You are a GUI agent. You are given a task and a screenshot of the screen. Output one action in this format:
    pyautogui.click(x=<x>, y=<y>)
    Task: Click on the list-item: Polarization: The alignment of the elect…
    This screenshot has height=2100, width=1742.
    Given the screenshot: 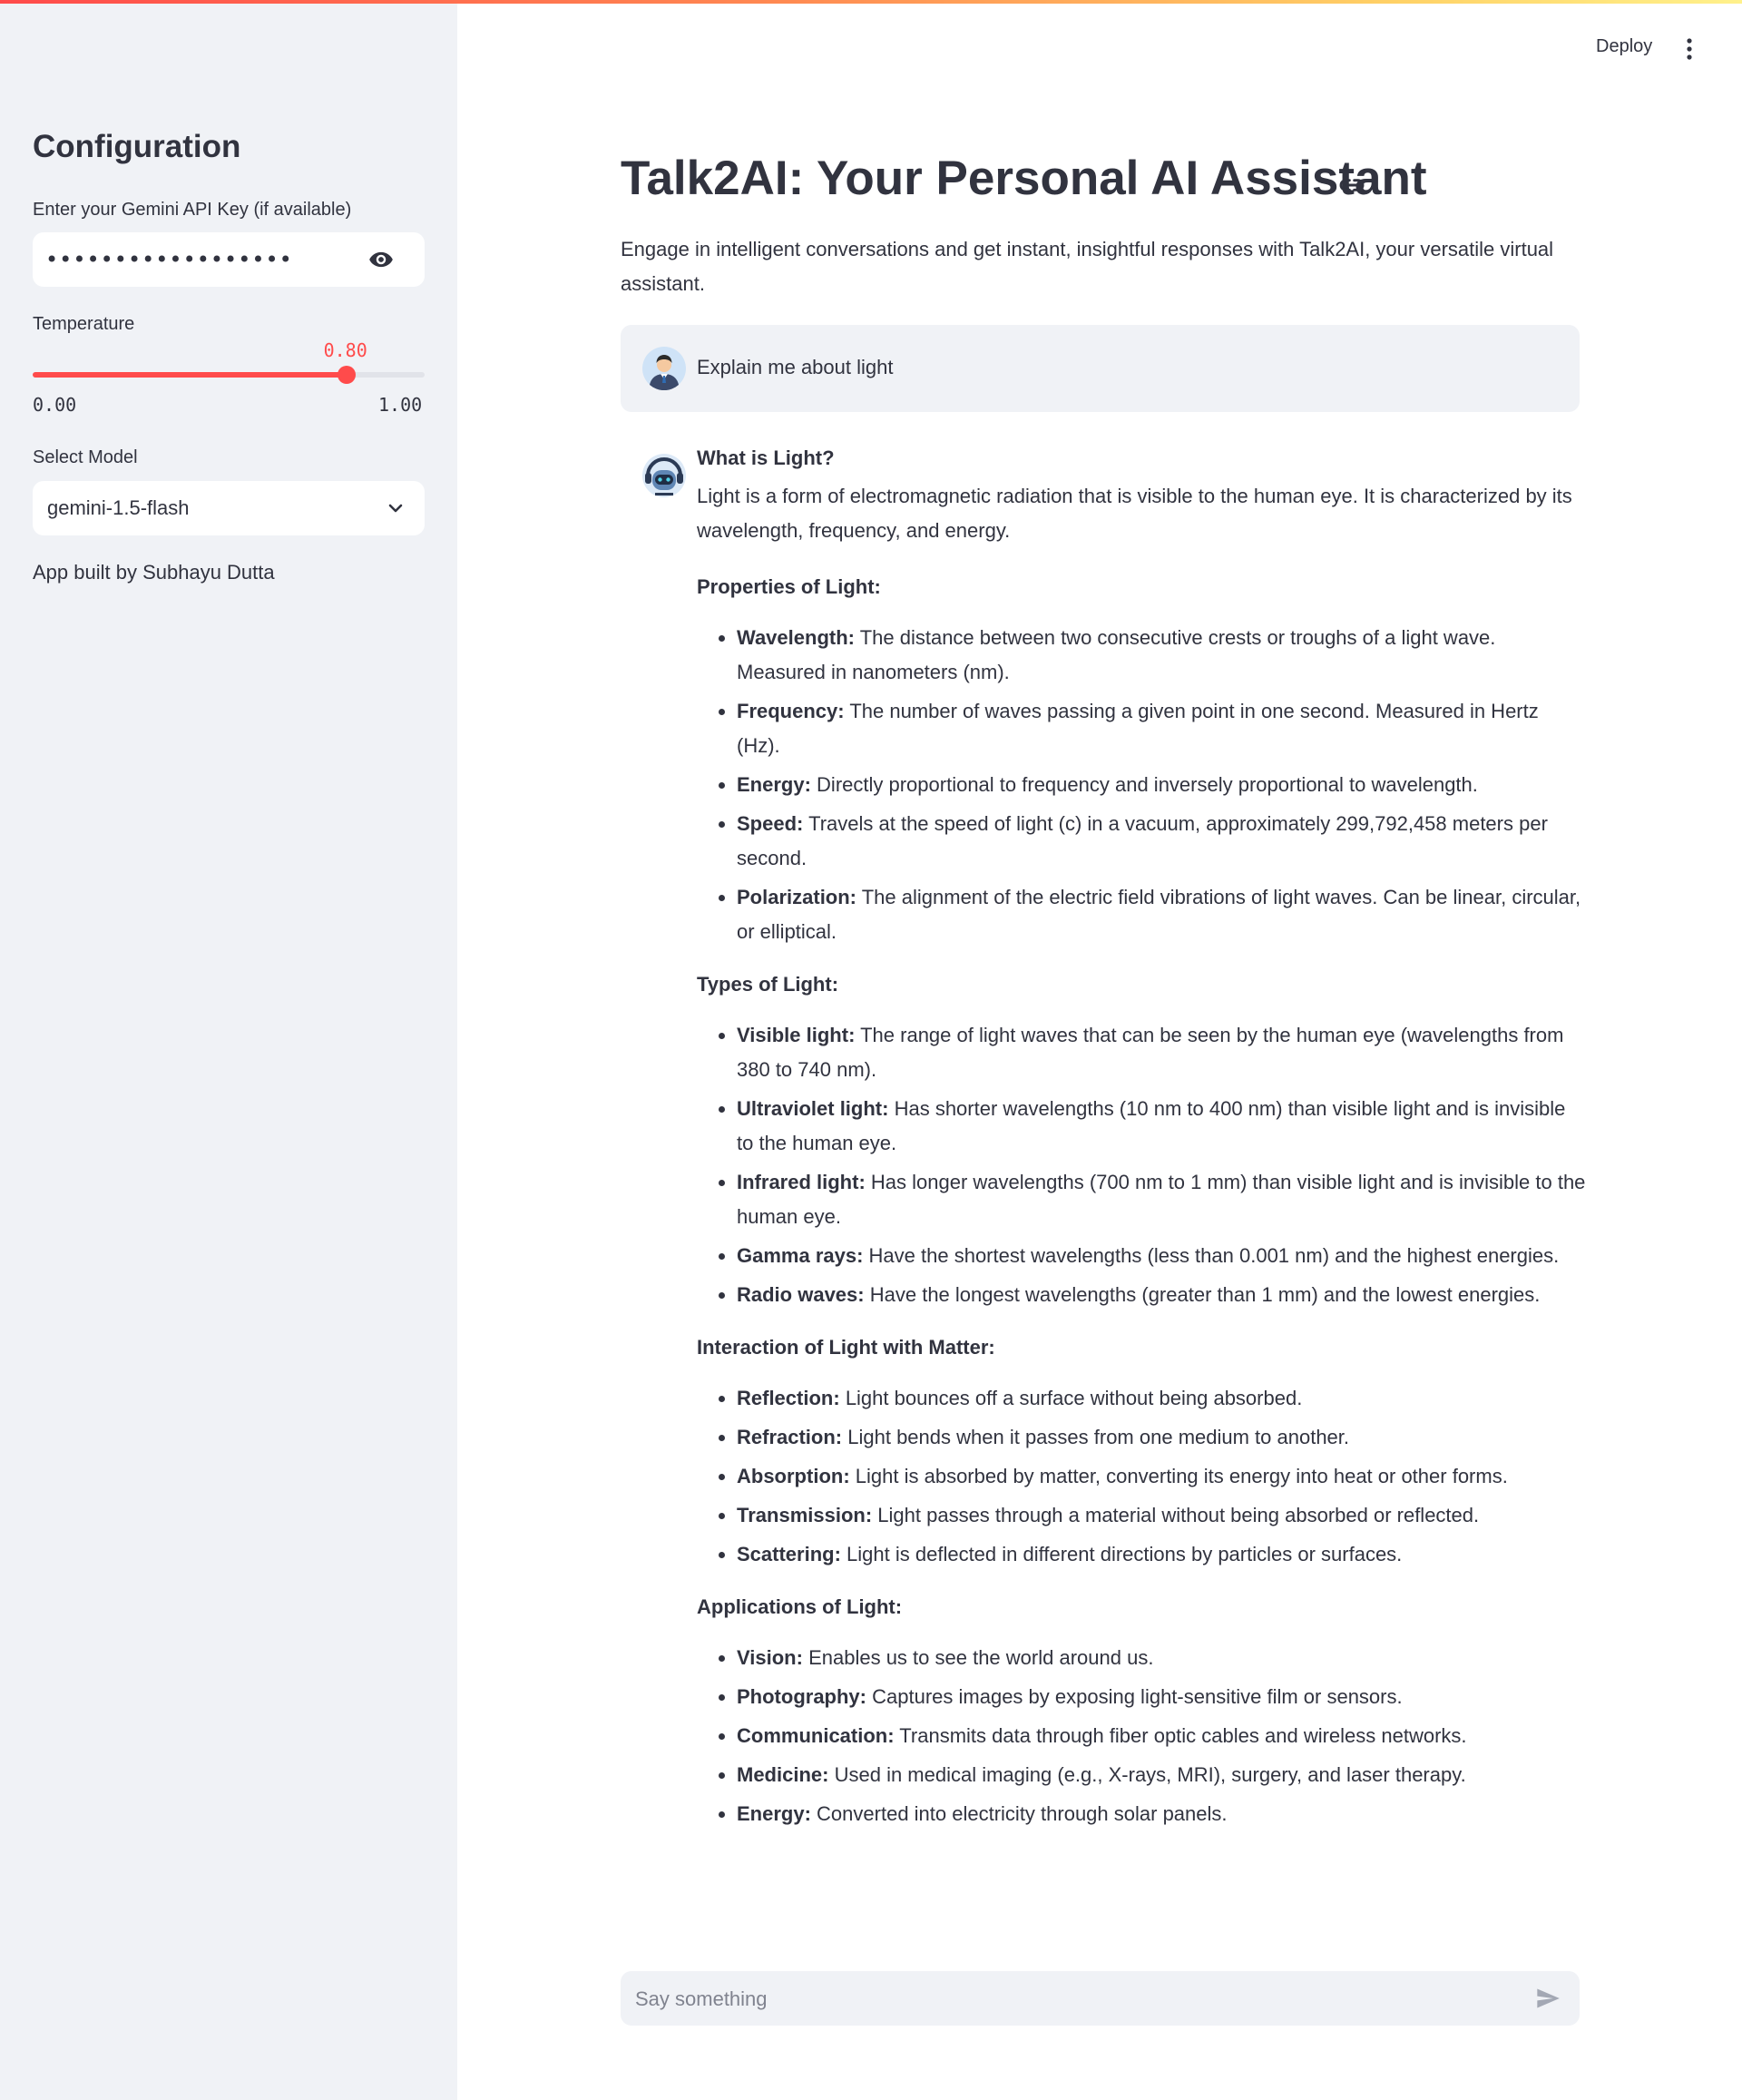 What is the action you would take?
    pyautogui.click(x=1161, y=914)
    